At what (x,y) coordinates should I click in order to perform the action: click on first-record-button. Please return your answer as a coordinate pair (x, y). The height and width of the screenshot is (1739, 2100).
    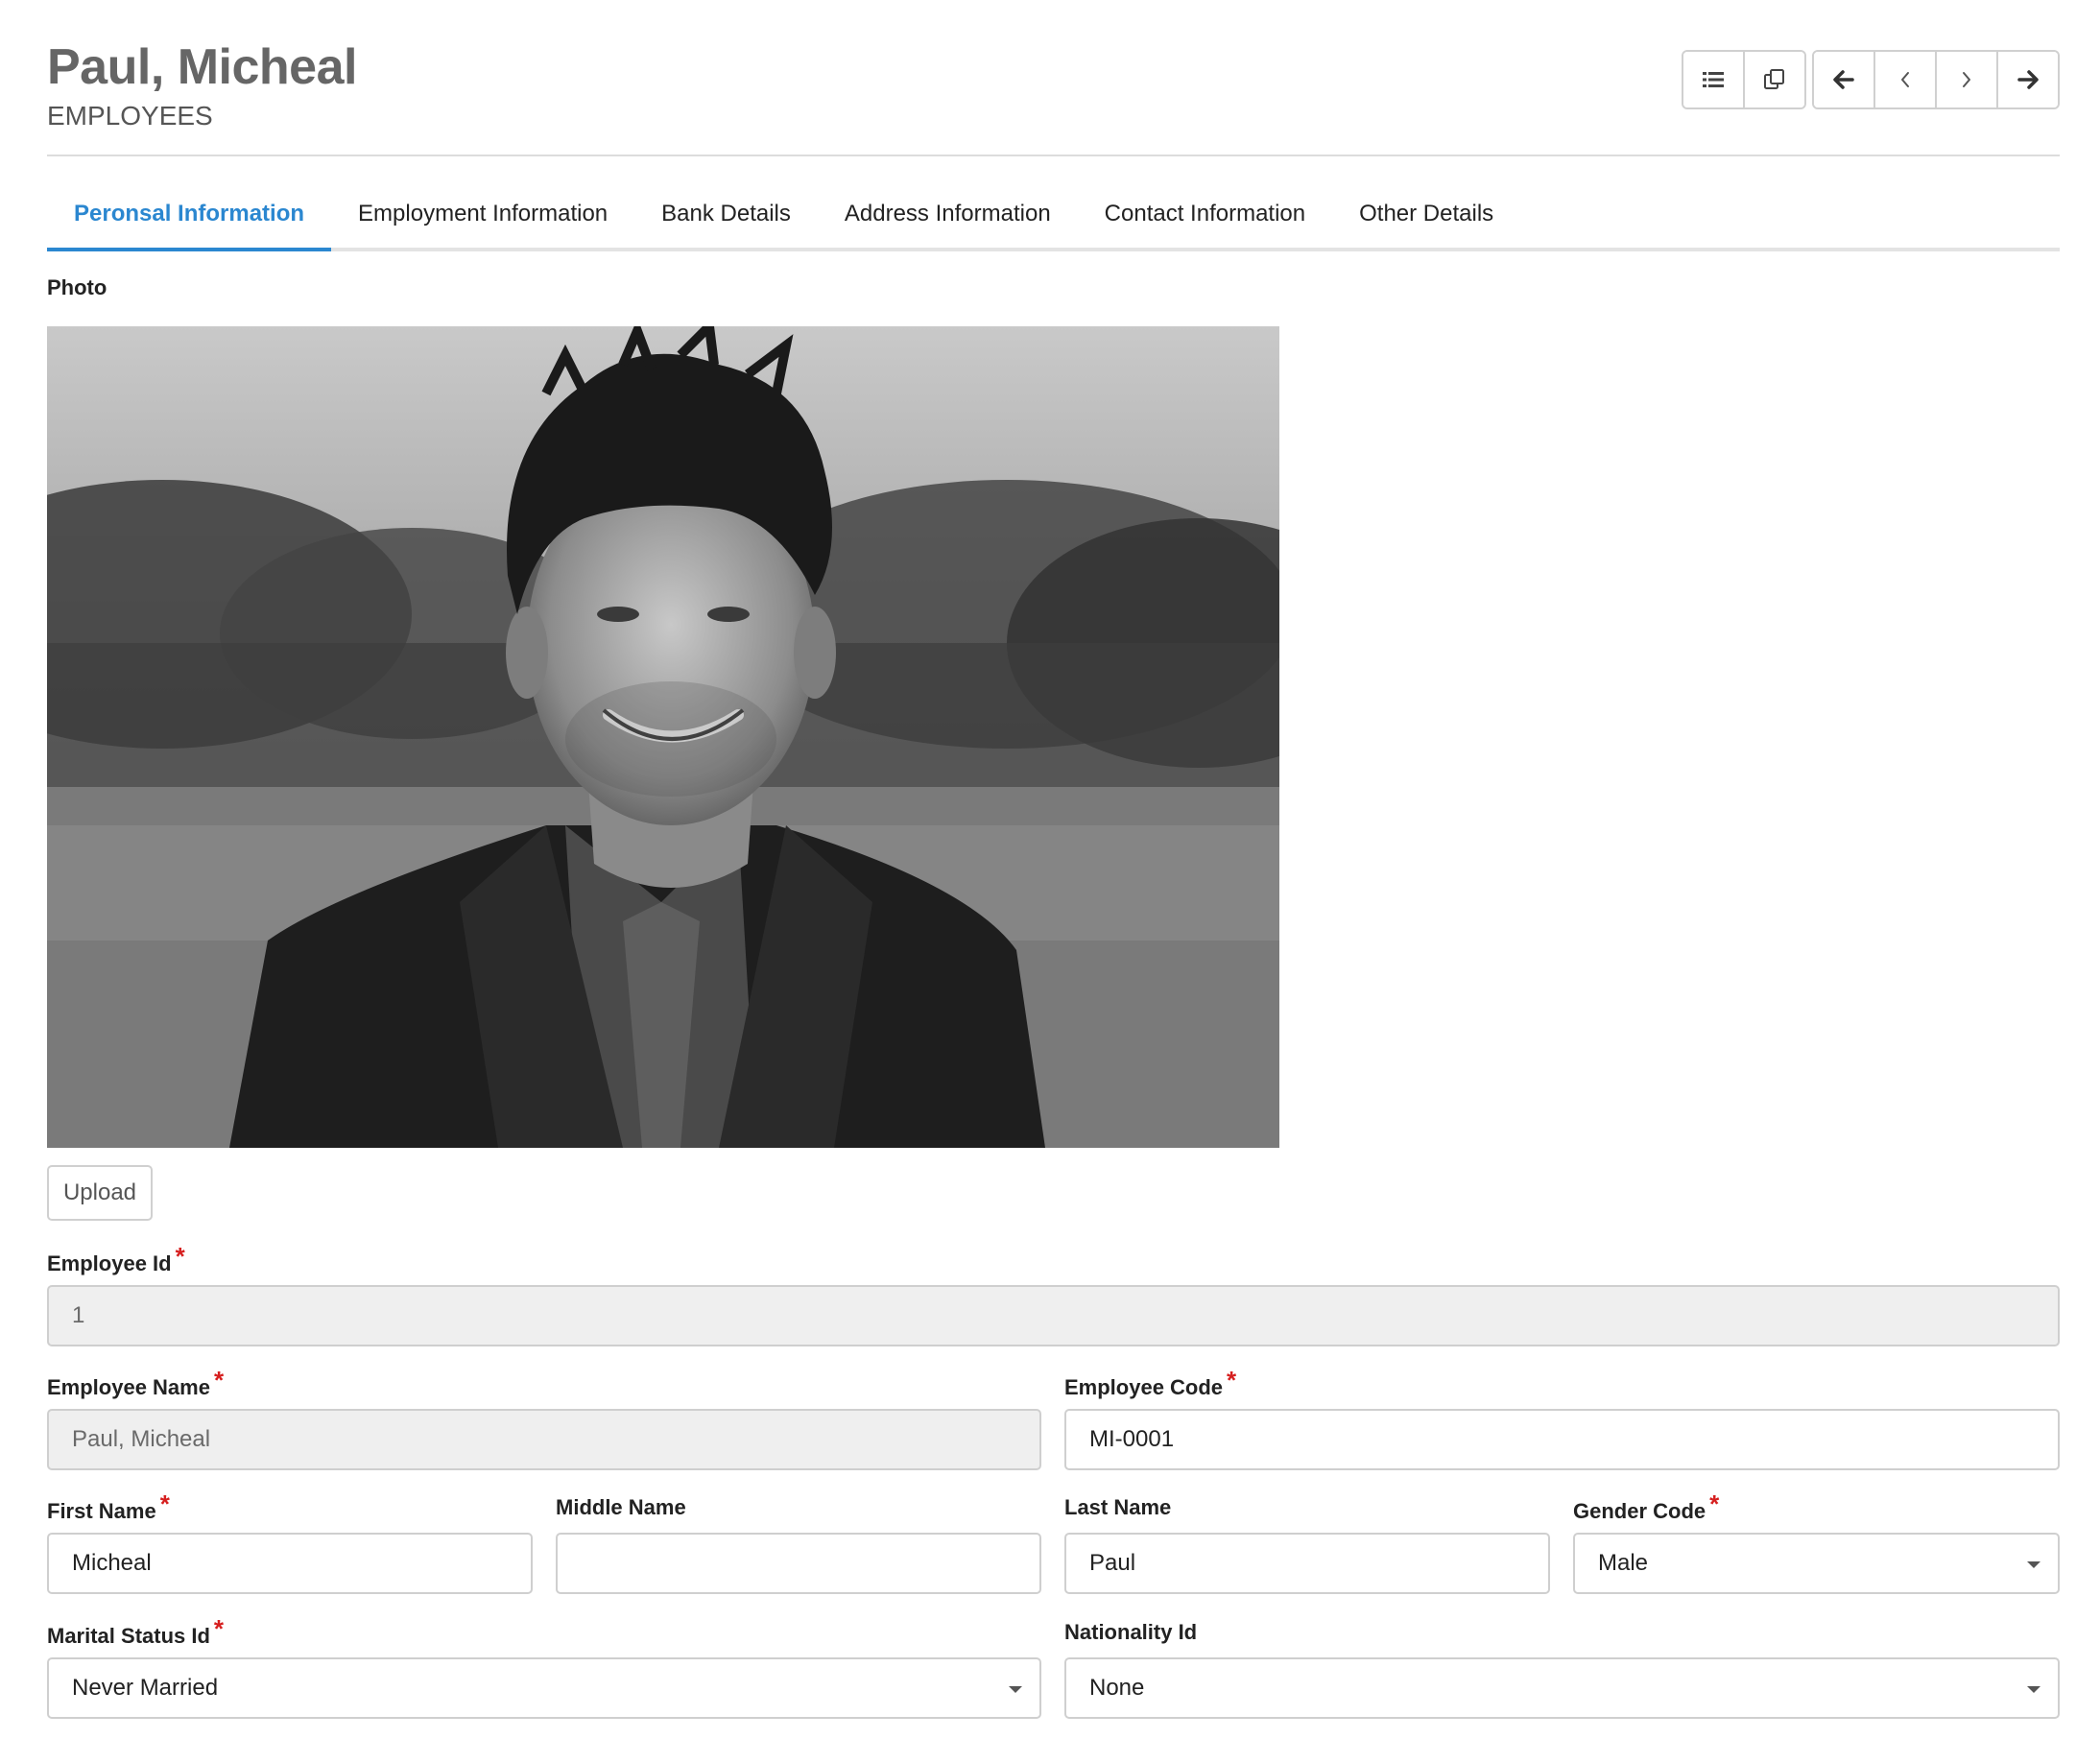
    Looking at the image, I should click on (1844, 79).